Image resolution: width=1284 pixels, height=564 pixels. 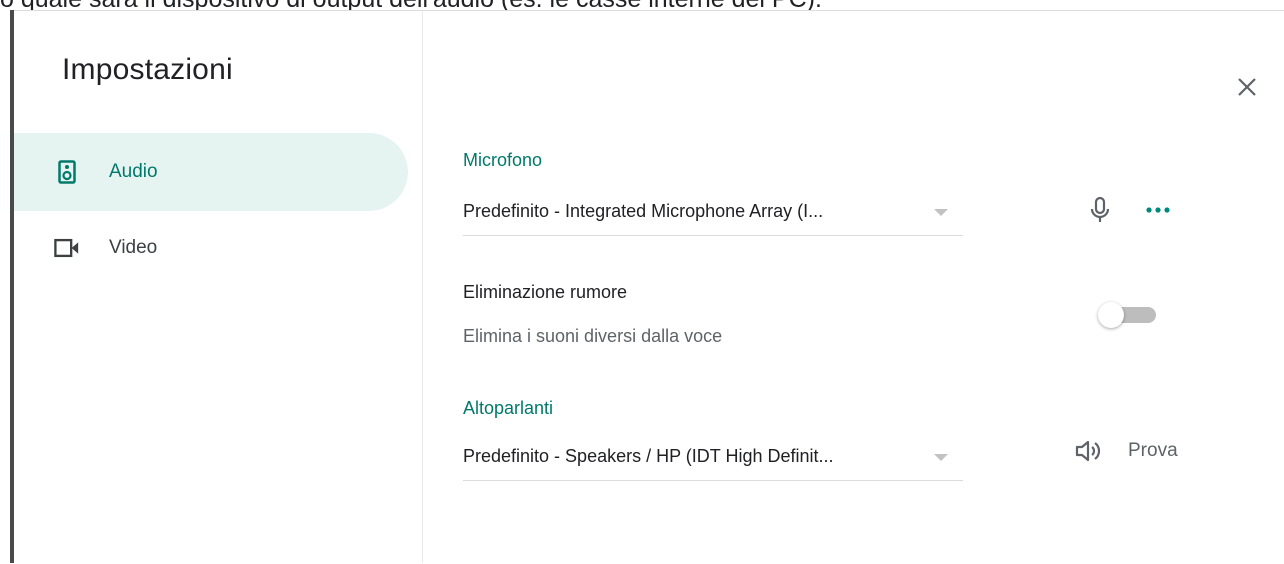 What do you see at coordinates (1128, 315) in the screenshot?
I see `noise-cancellation-toggle` at bounding box center [1128, 315].